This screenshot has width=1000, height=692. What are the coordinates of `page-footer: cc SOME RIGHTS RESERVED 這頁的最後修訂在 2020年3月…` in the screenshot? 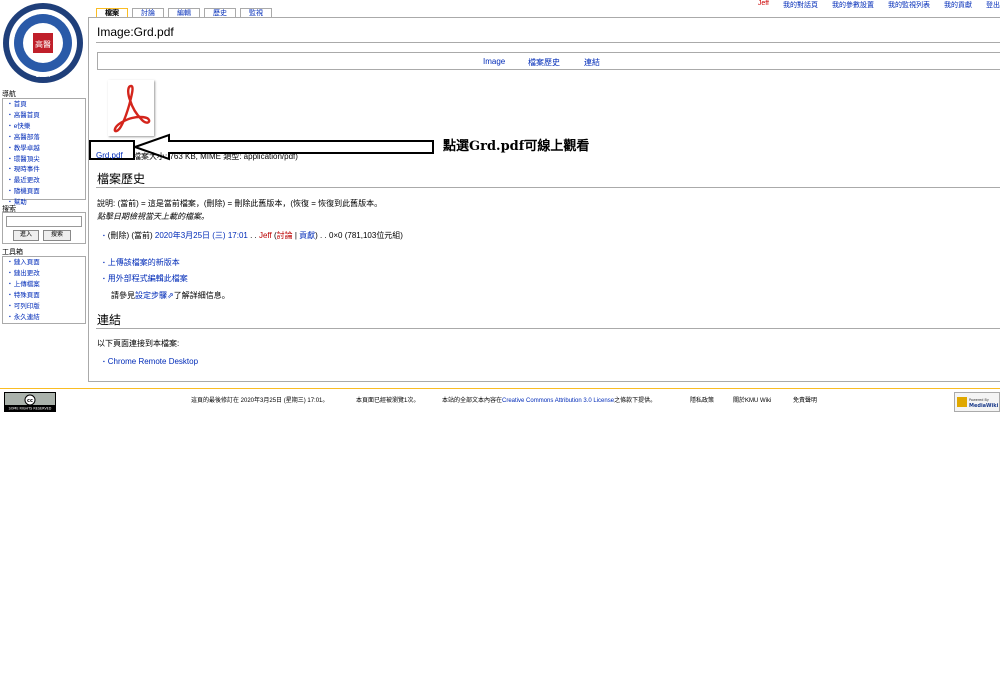 It's located at (500, 400).